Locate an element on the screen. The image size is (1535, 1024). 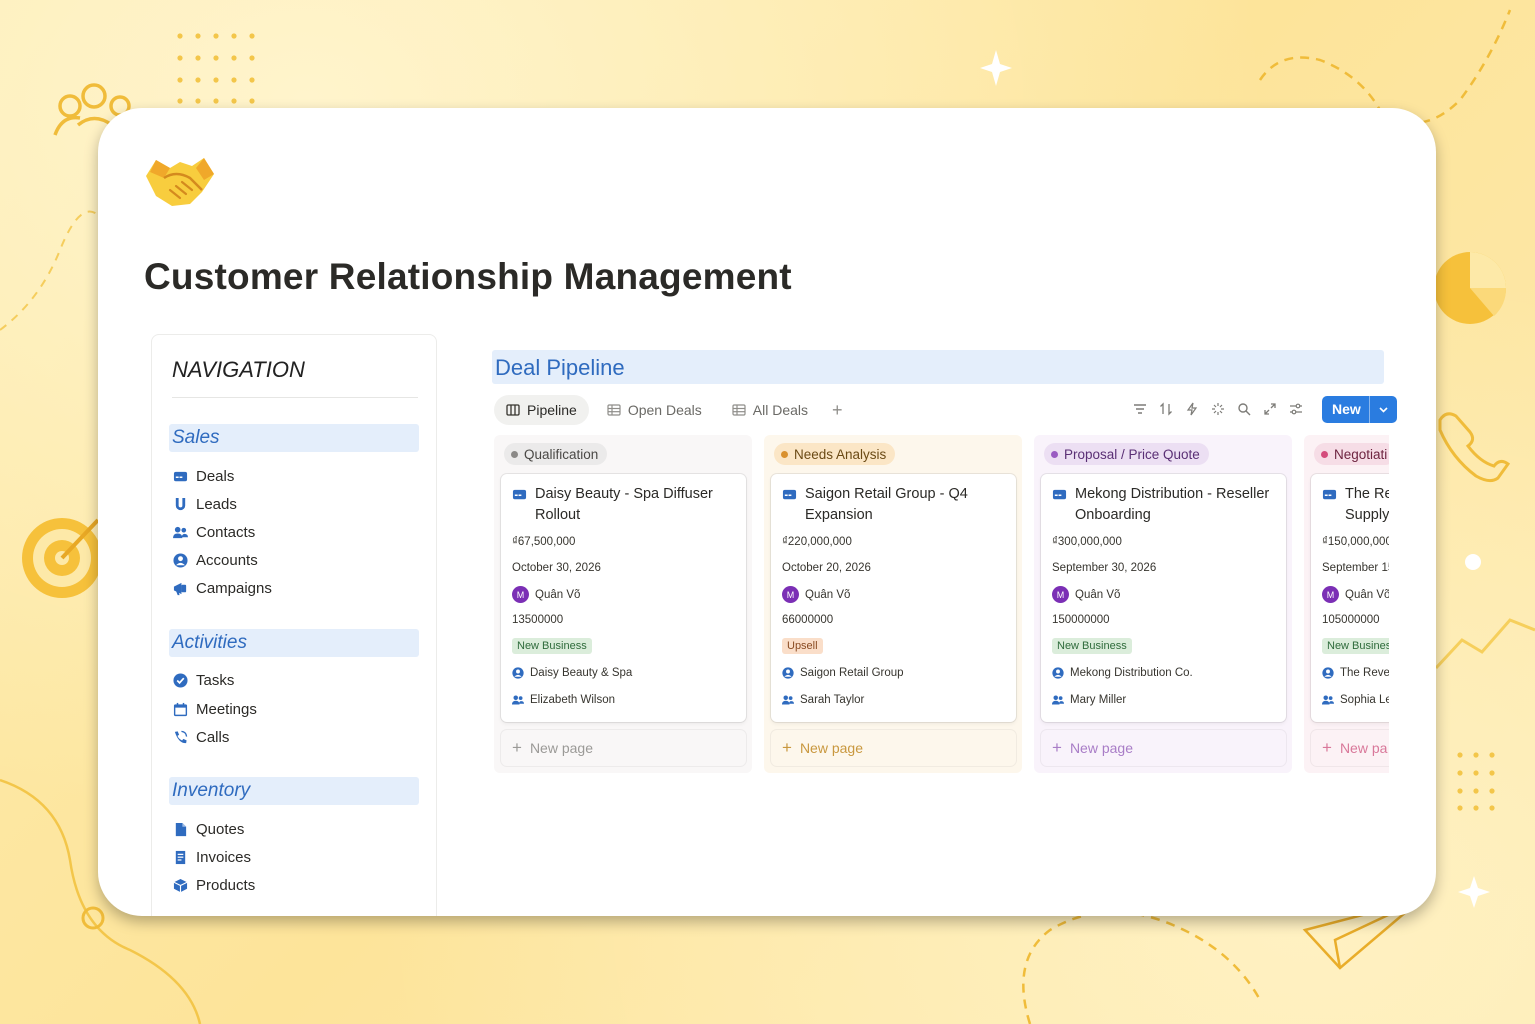
tab-pipeline: Pipeline is located at coordinates (541, 410).